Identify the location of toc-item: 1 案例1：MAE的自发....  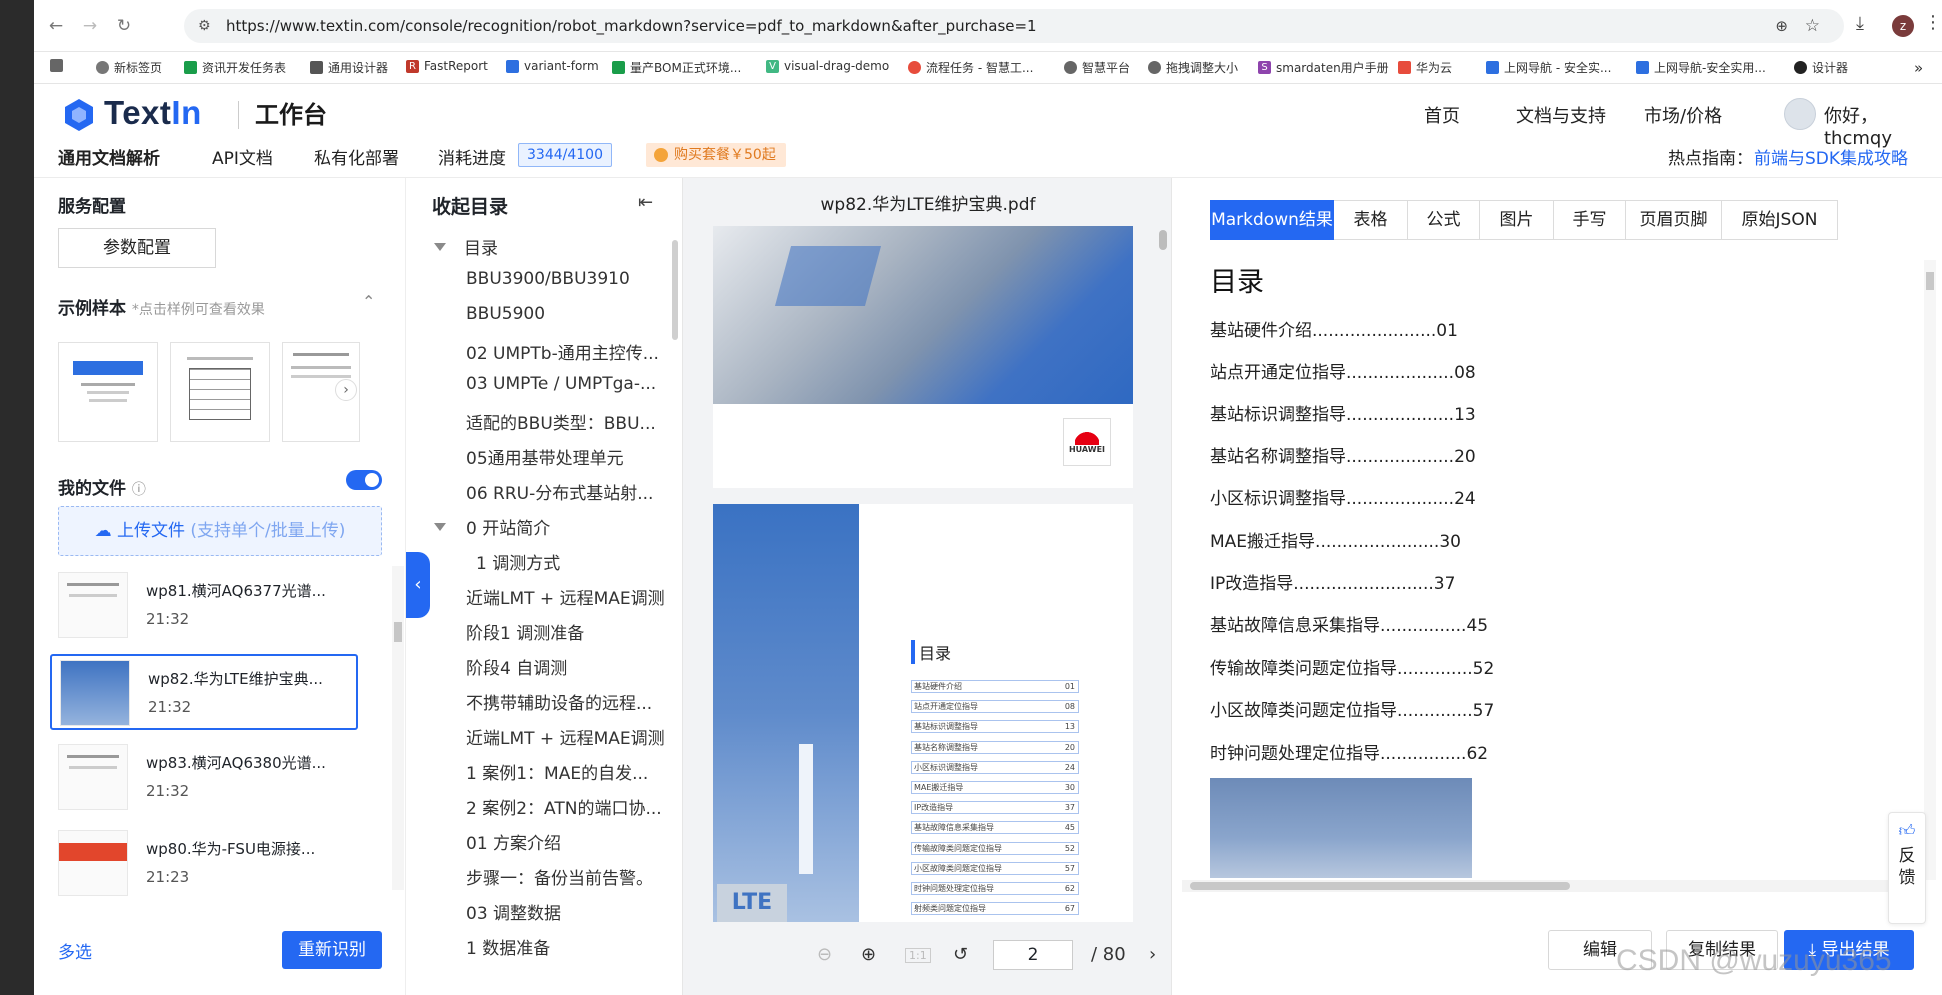
(550, 771).